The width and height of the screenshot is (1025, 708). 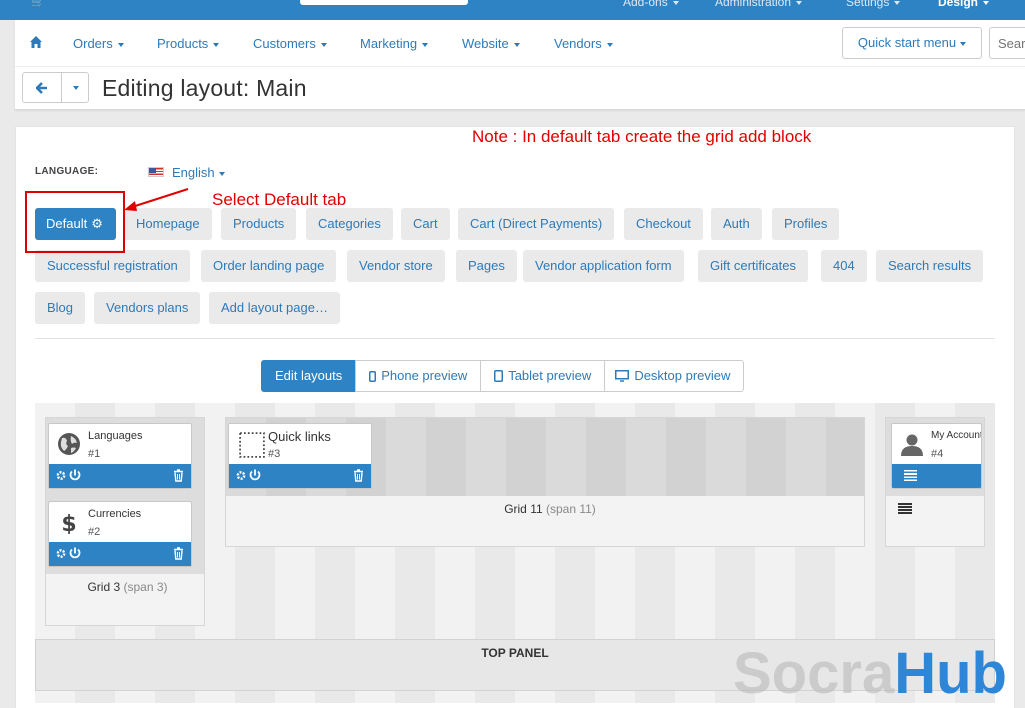 I want to click on phone-preview-button: Phone preview, so click(x=418, y=376).